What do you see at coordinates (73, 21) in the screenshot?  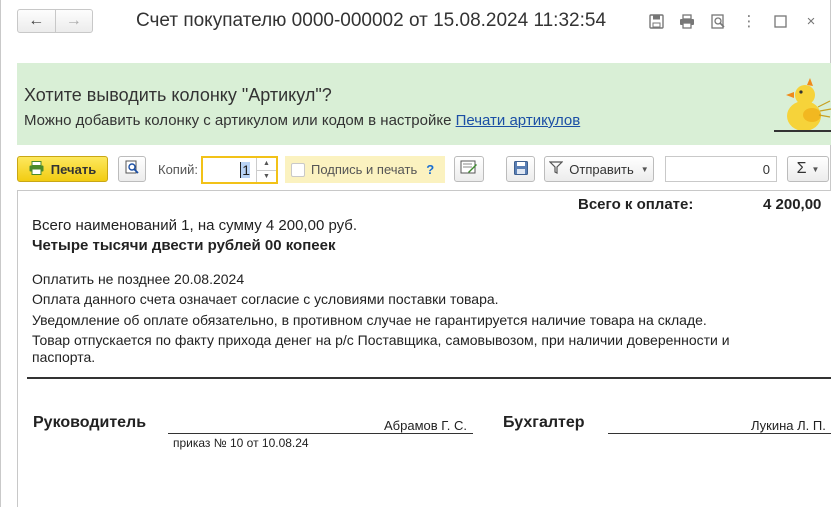 I see `forward-button: →` at bounding box center [73, 21].